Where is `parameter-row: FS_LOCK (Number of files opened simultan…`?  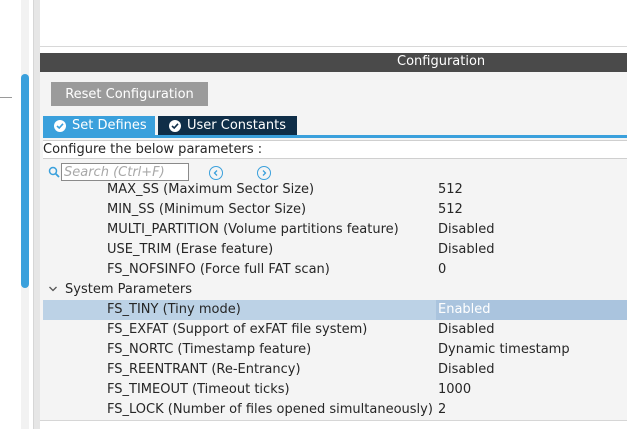
parameter-row: FS_LOCK (Number of files opened simultan… is located at coordinates (335, 410).